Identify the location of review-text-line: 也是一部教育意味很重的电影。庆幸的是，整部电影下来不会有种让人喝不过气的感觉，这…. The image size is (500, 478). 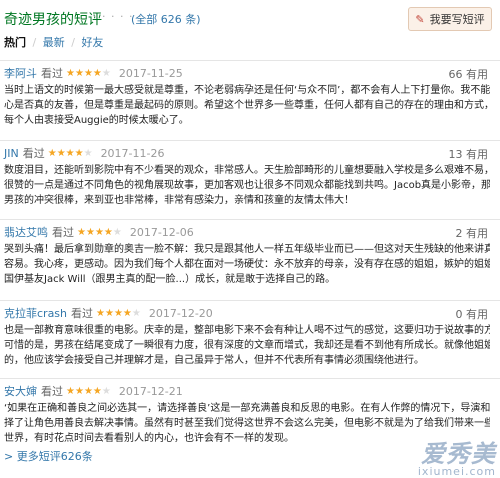
(247, 330).